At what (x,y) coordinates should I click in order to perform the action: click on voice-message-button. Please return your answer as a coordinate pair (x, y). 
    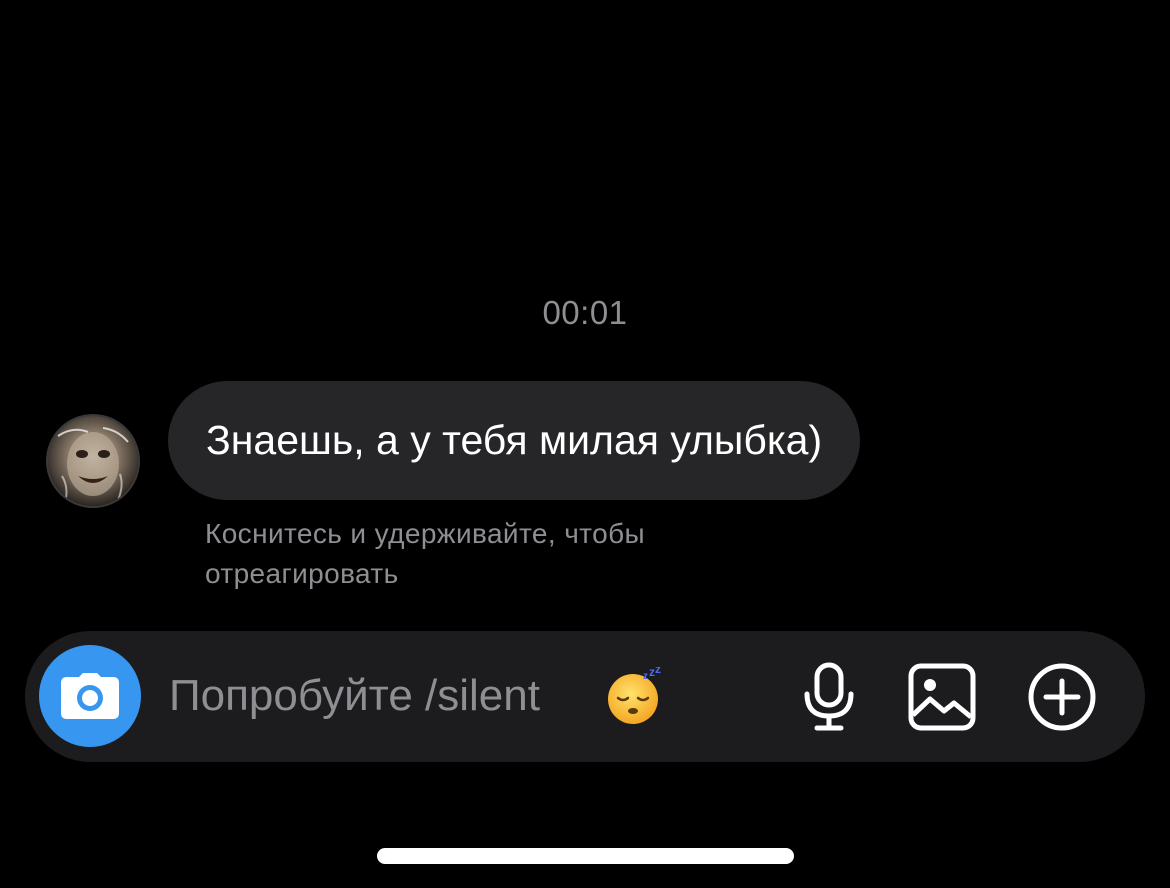
    Looking at the image, I should click on (829, 697).